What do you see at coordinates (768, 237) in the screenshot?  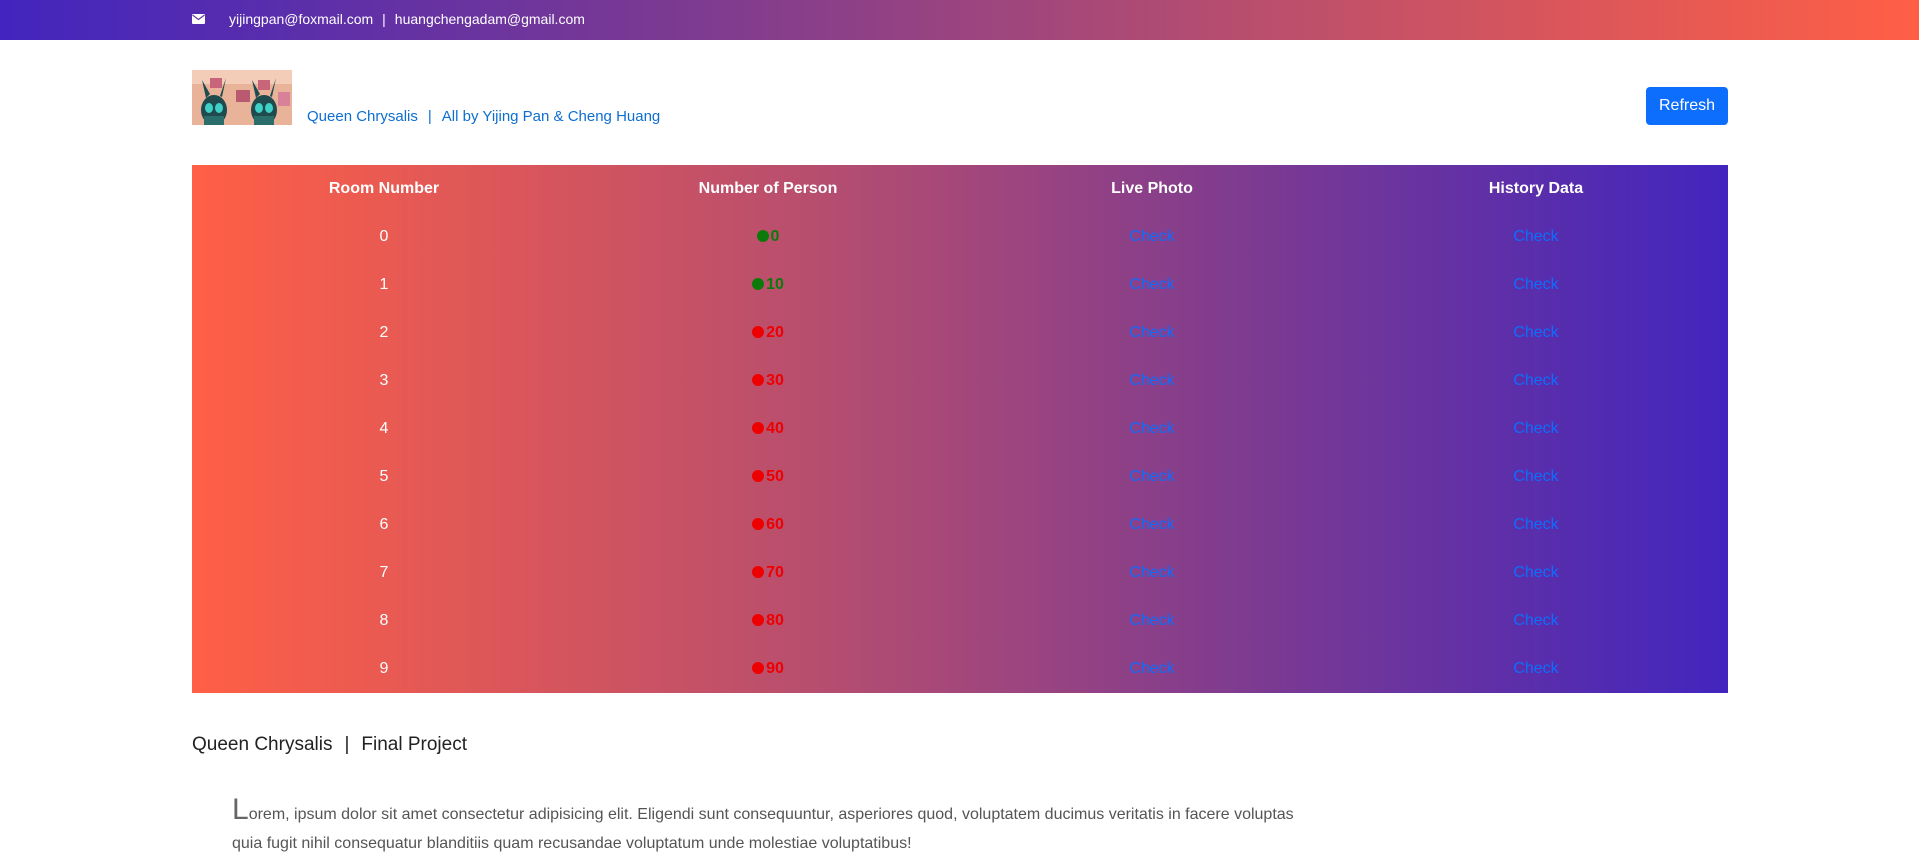 I see `person-count-cell: 0` at bounding box center [768, 237].